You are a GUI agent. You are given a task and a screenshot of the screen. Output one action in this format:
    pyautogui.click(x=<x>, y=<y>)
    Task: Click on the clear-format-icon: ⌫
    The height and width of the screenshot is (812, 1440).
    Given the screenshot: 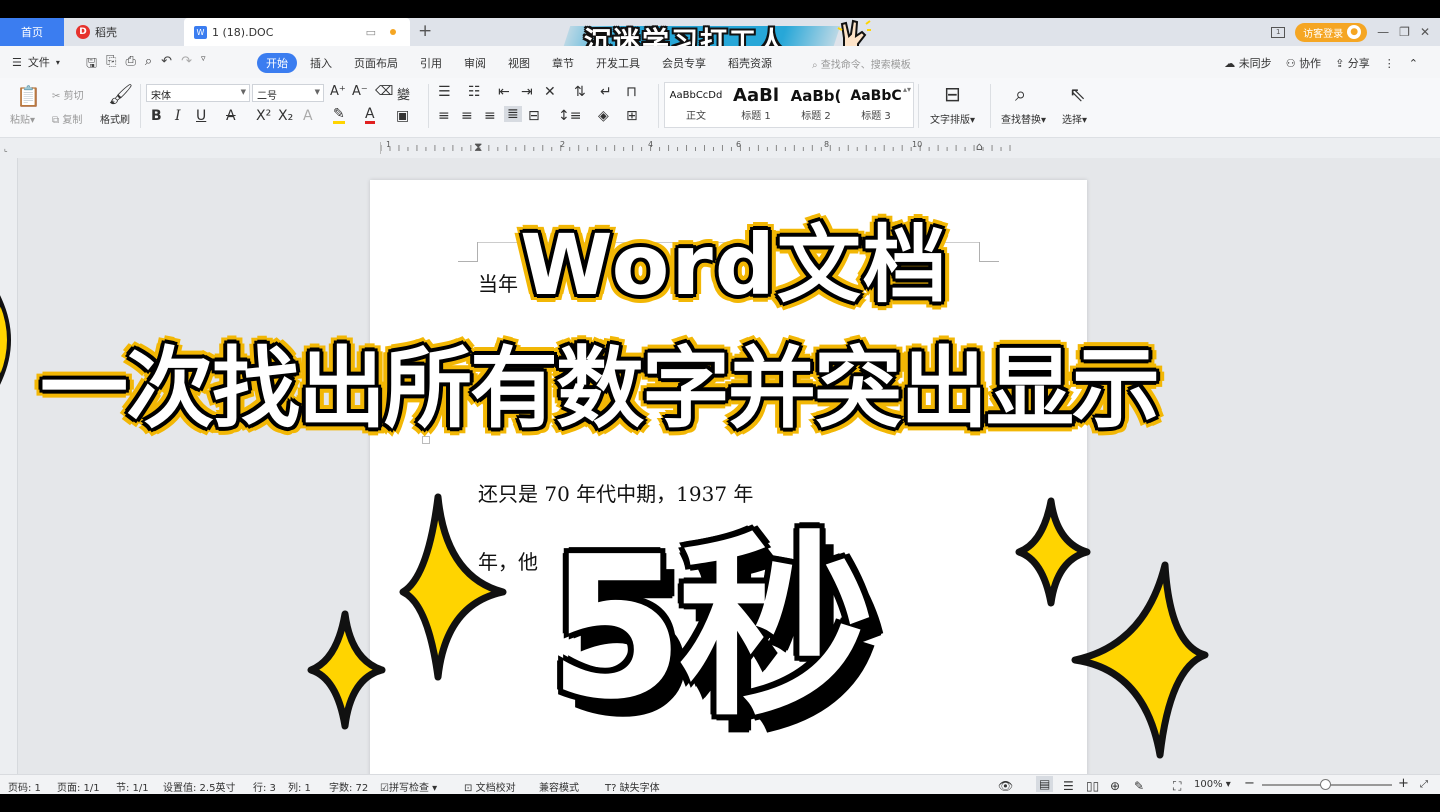 What is the action you would take?
    pyautogui.click(x=384, y=91)
    